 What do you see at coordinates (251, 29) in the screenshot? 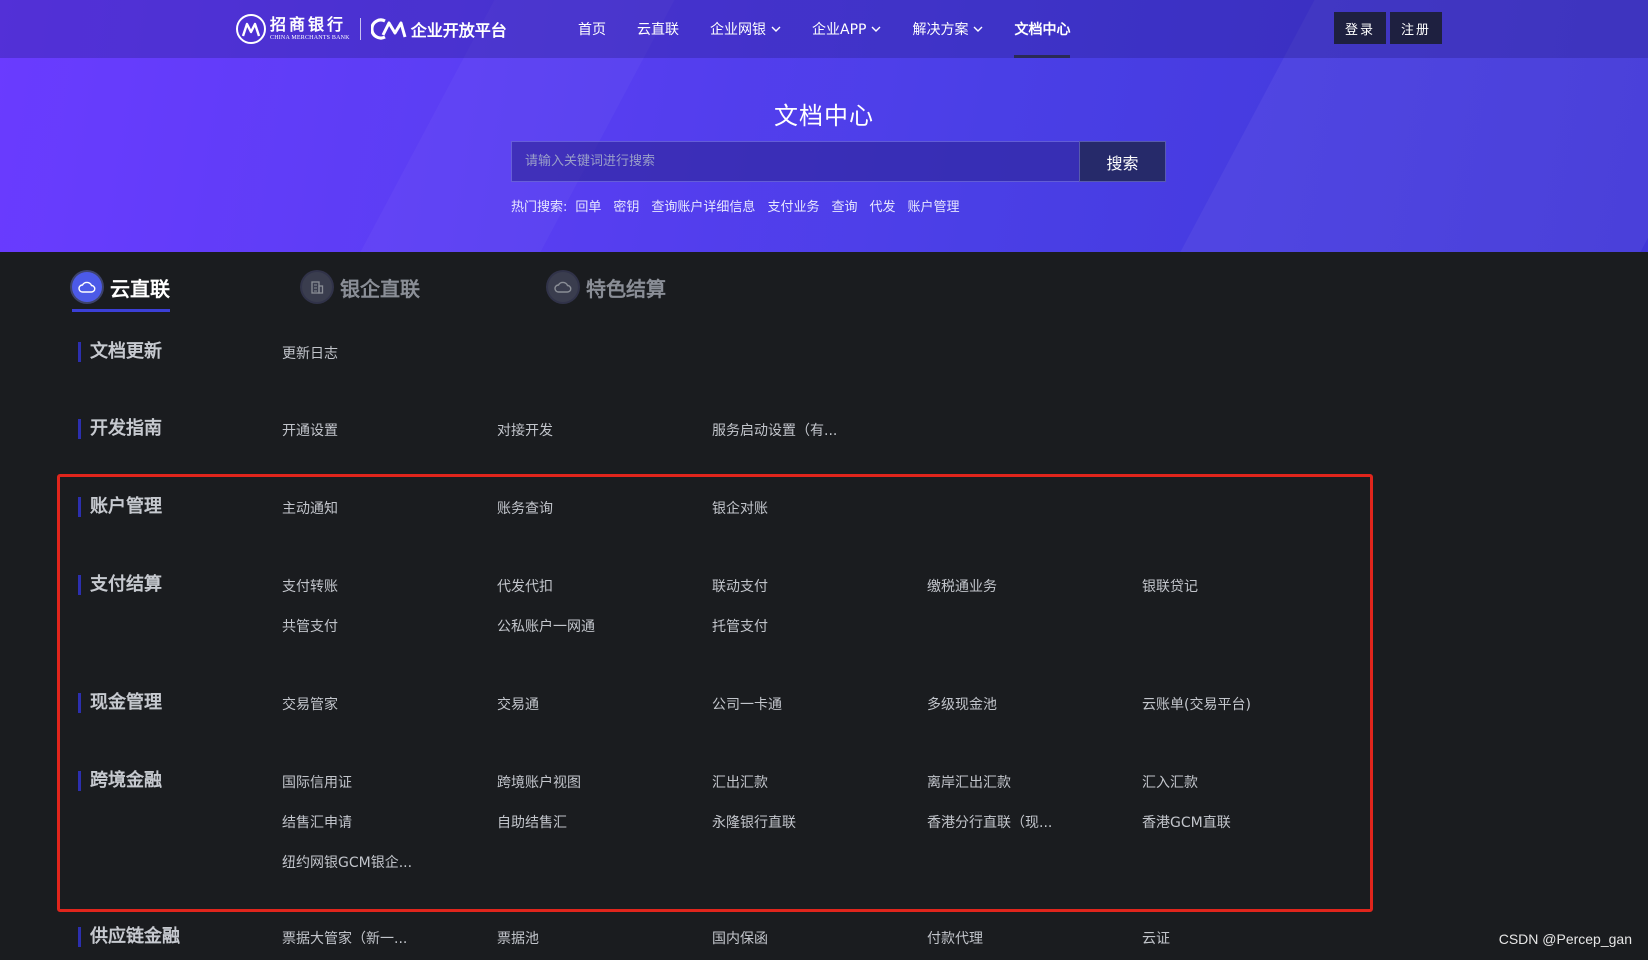
I see `cmb-logo-icon` at bounding box center [251, 29].